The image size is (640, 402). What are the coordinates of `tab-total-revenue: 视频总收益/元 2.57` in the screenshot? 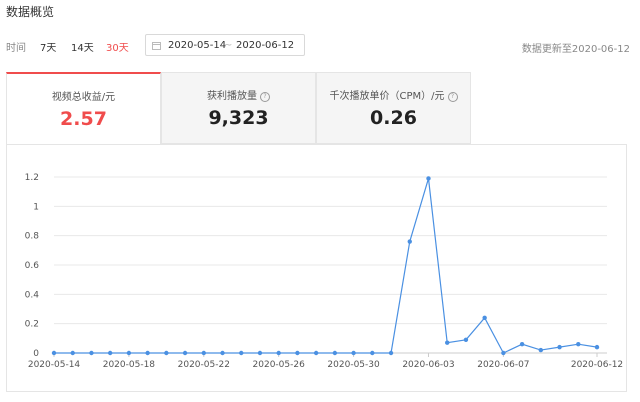 It's located at (83, 109).